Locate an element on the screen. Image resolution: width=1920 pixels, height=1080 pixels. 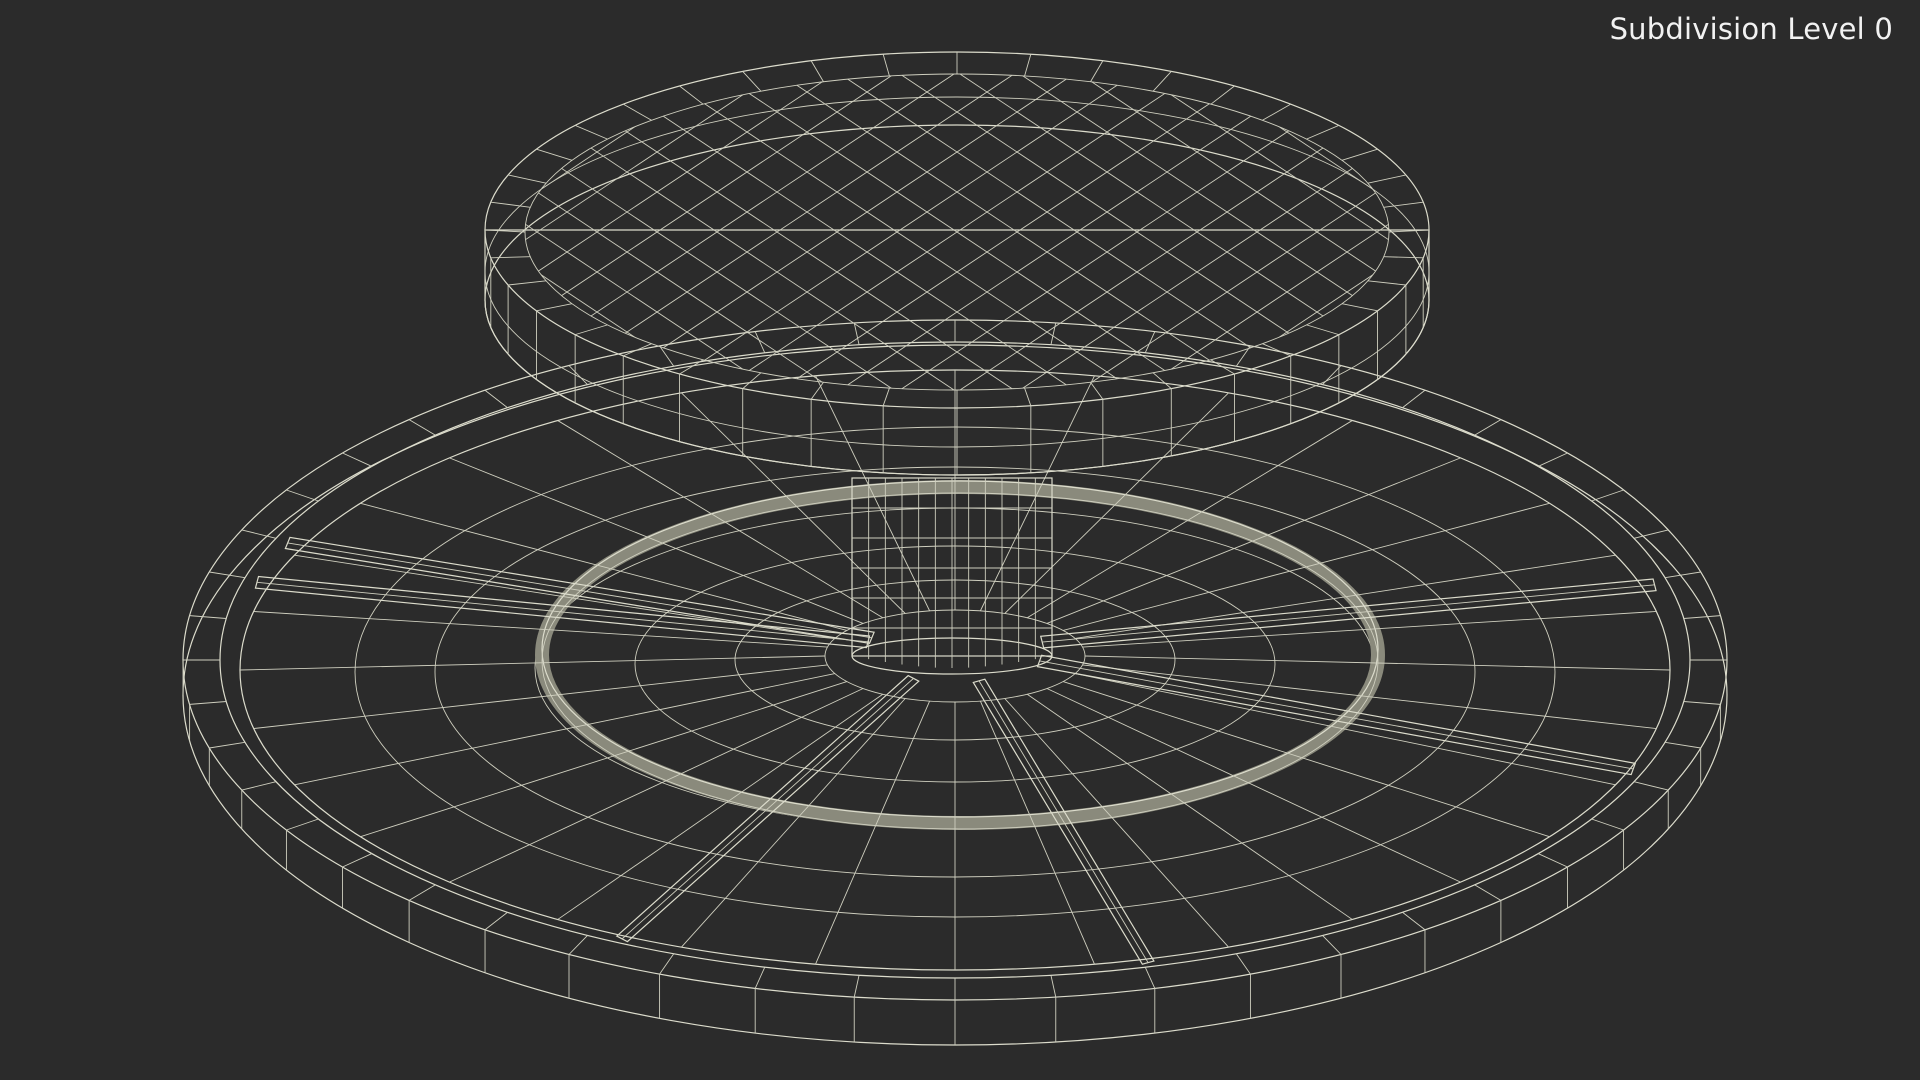
center-post is located at coordinates (952, 576).